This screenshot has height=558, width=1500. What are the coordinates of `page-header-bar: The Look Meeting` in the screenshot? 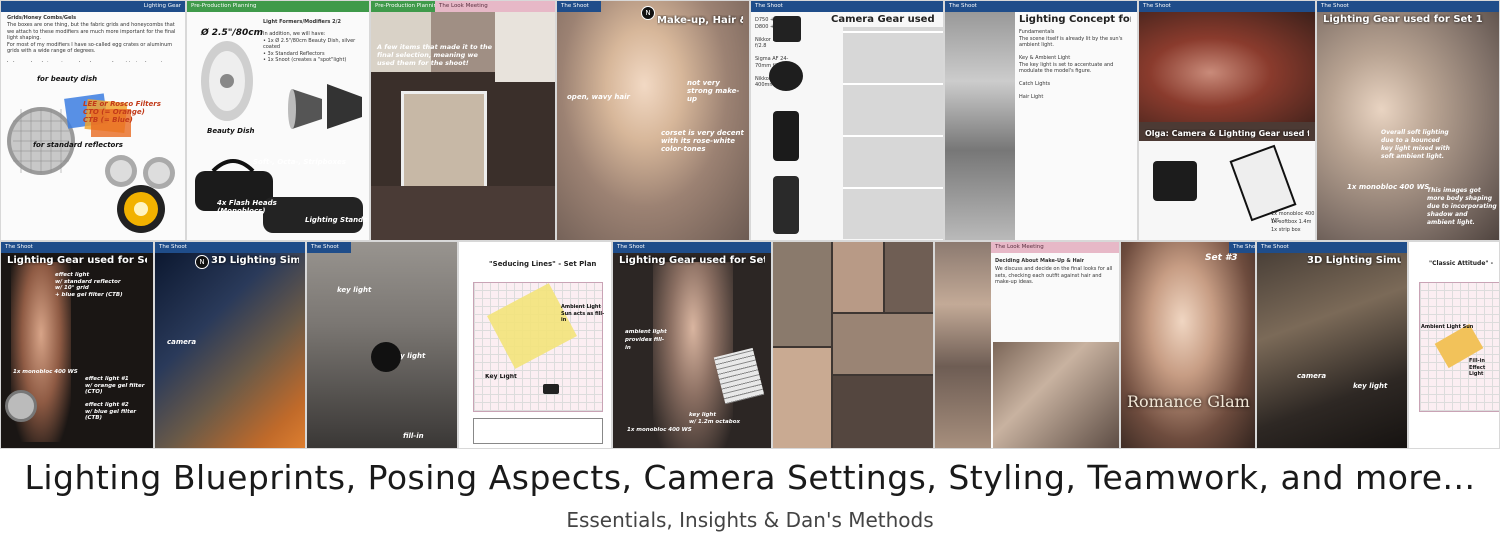 It's located at (1055, 247).